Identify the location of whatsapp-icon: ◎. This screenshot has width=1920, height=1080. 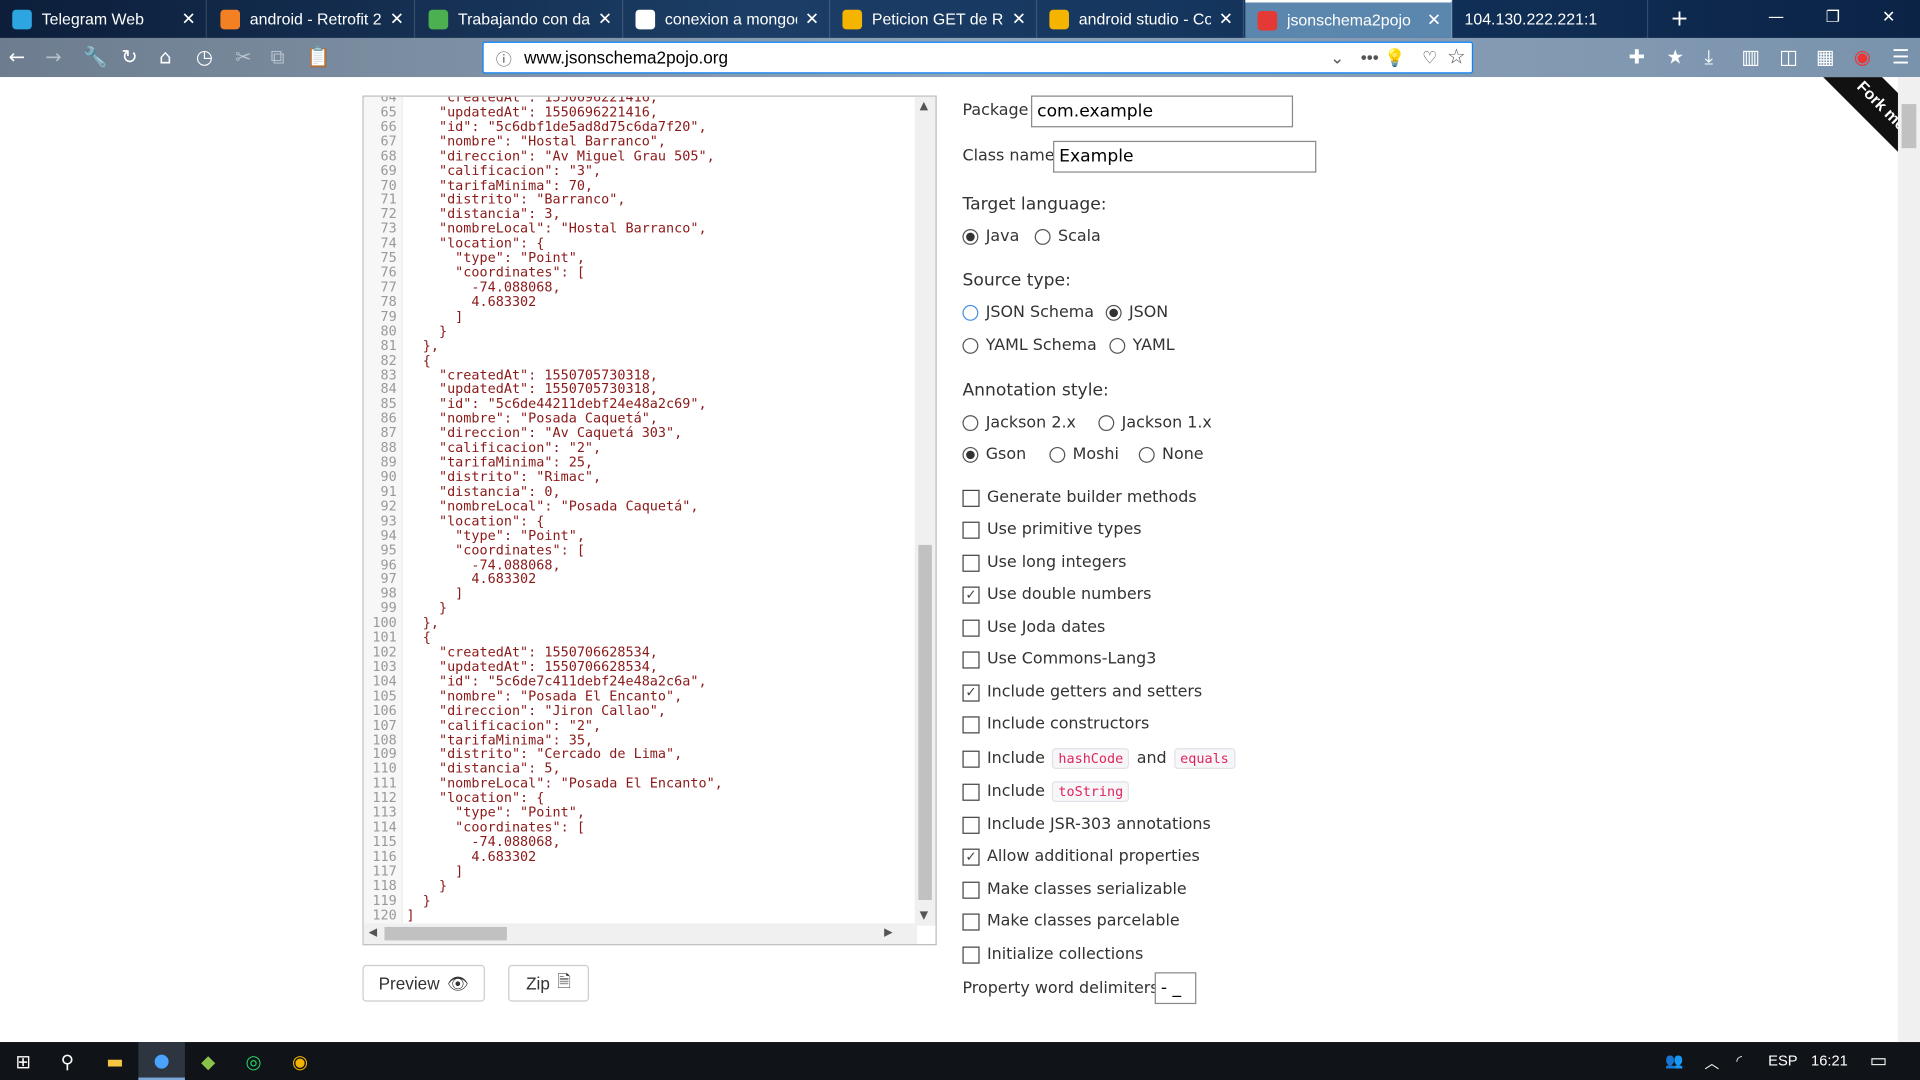
(253, 1061).